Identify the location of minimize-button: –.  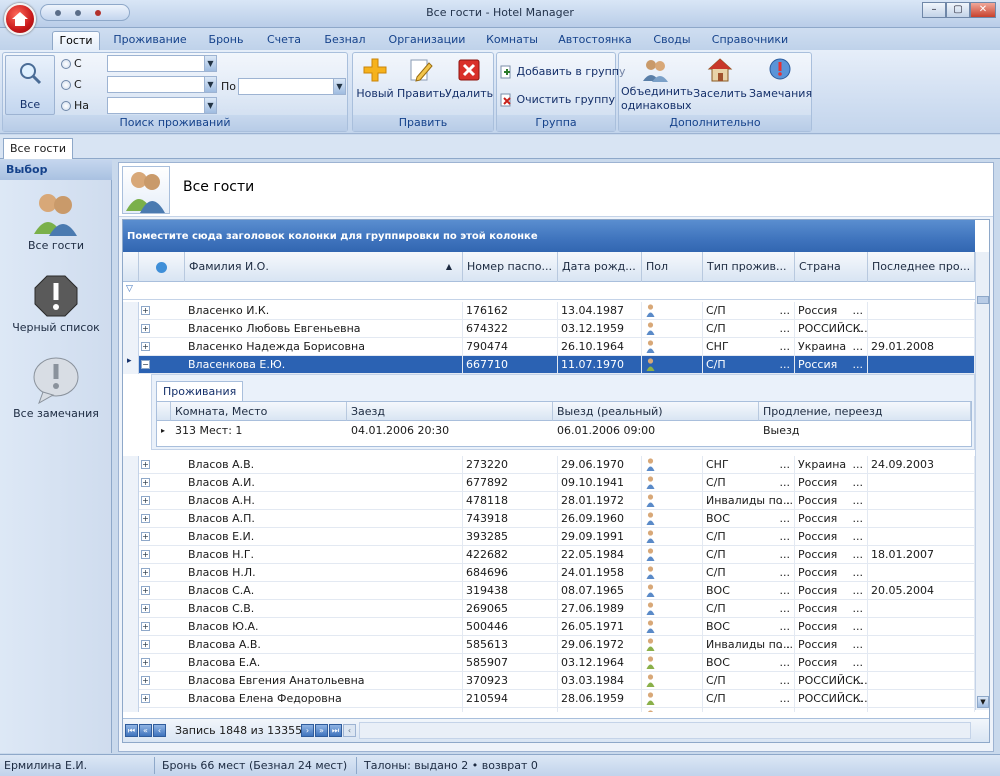
(934, 10).